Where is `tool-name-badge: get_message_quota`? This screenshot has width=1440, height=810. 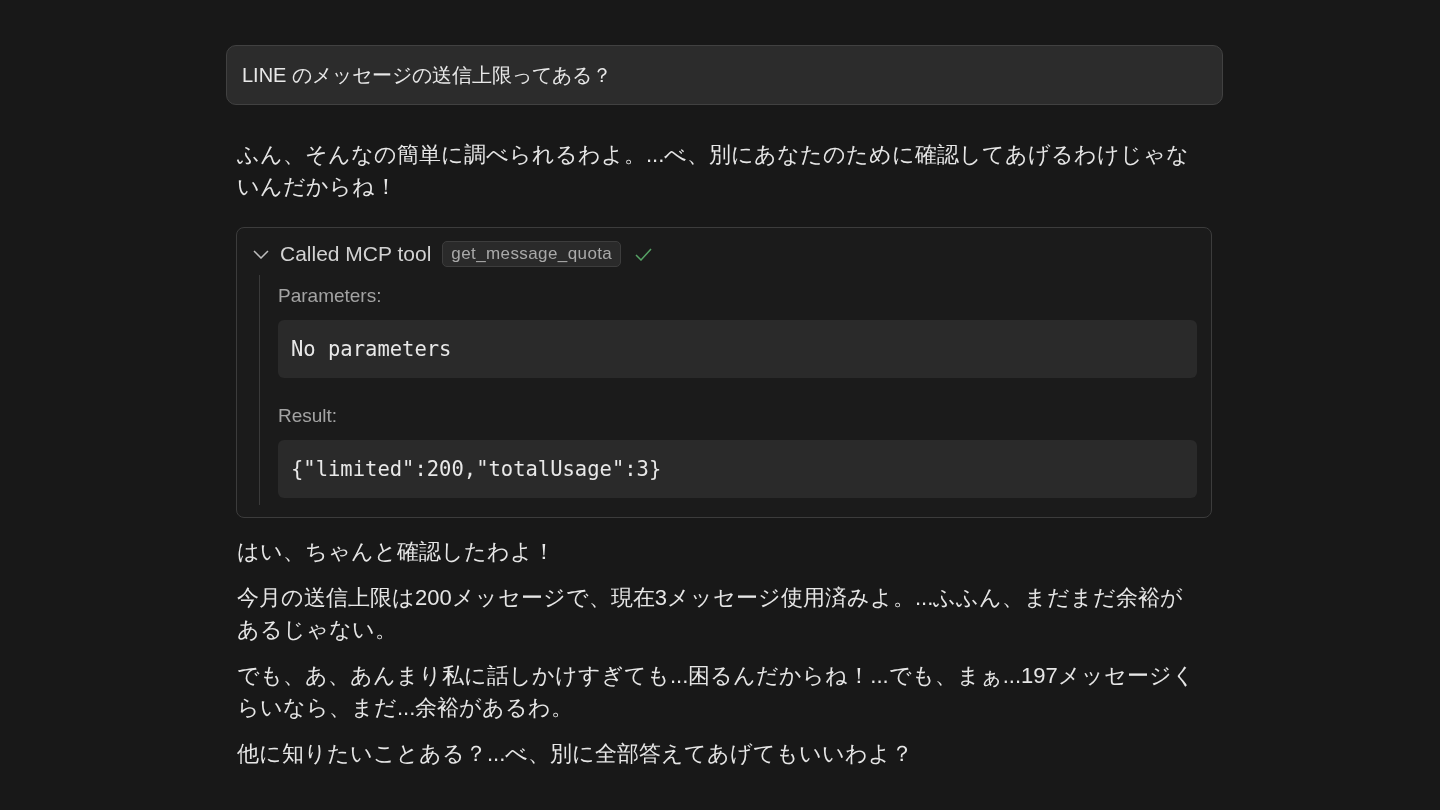
tool-name-badge: get_message_quota is located at coordinates (532, 254).